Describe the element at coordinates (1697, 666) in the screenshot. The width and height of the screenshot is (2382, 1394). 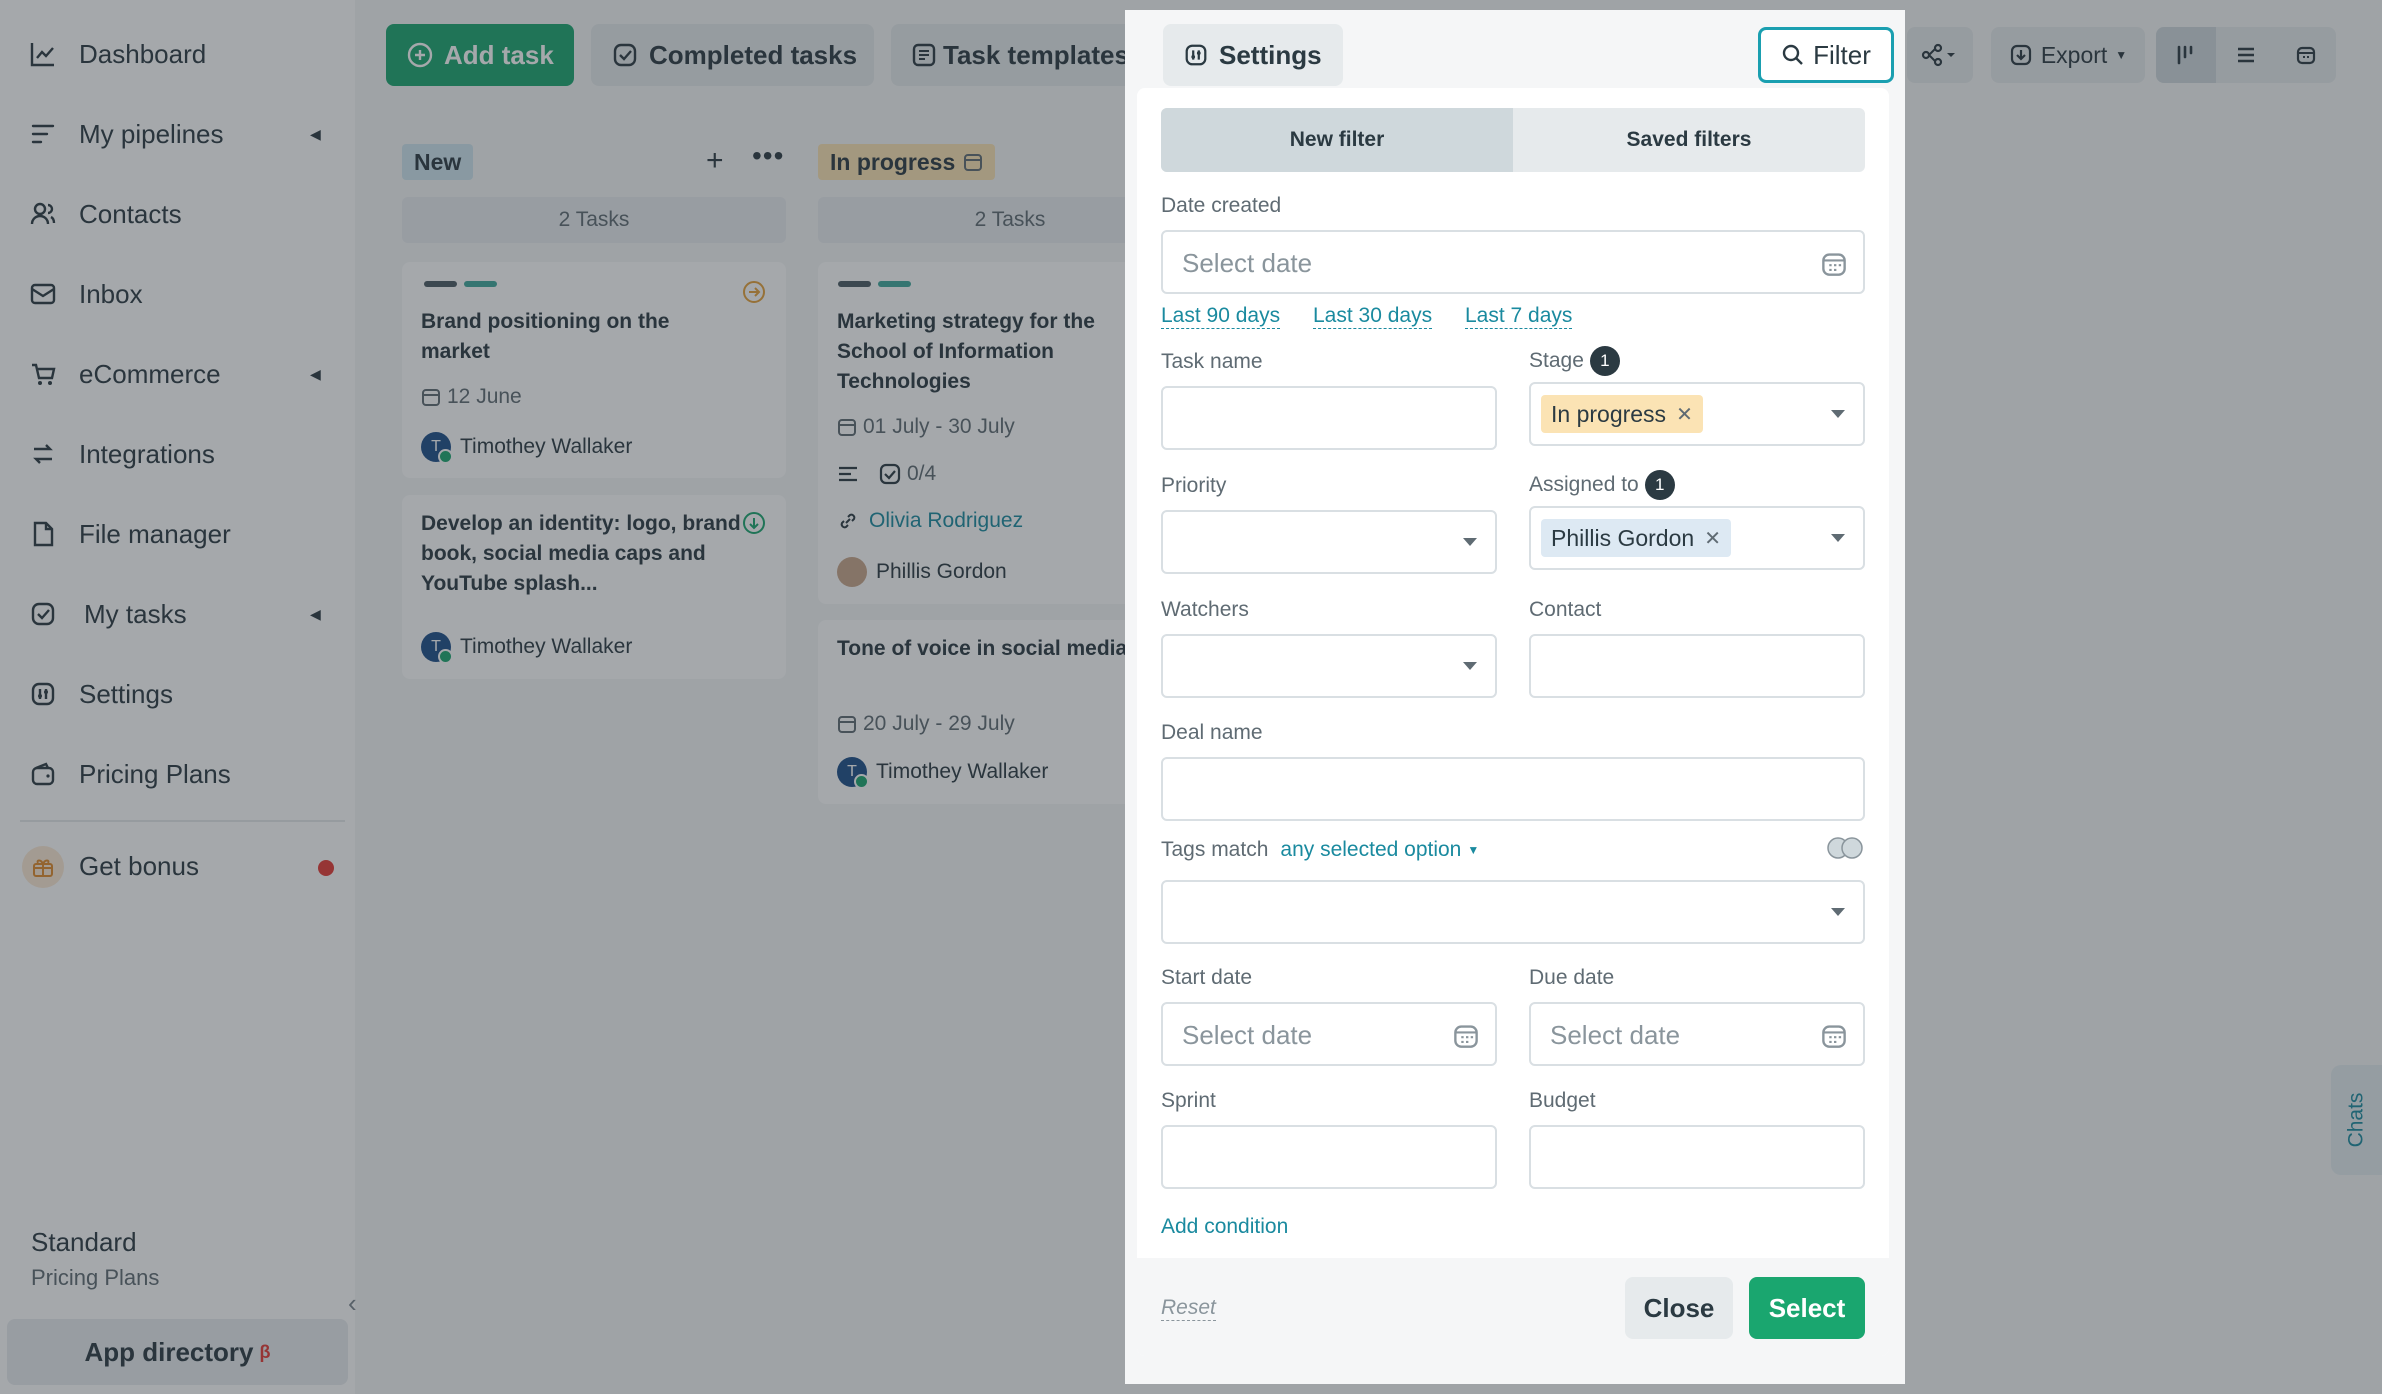
I see `contact-input` at that location.